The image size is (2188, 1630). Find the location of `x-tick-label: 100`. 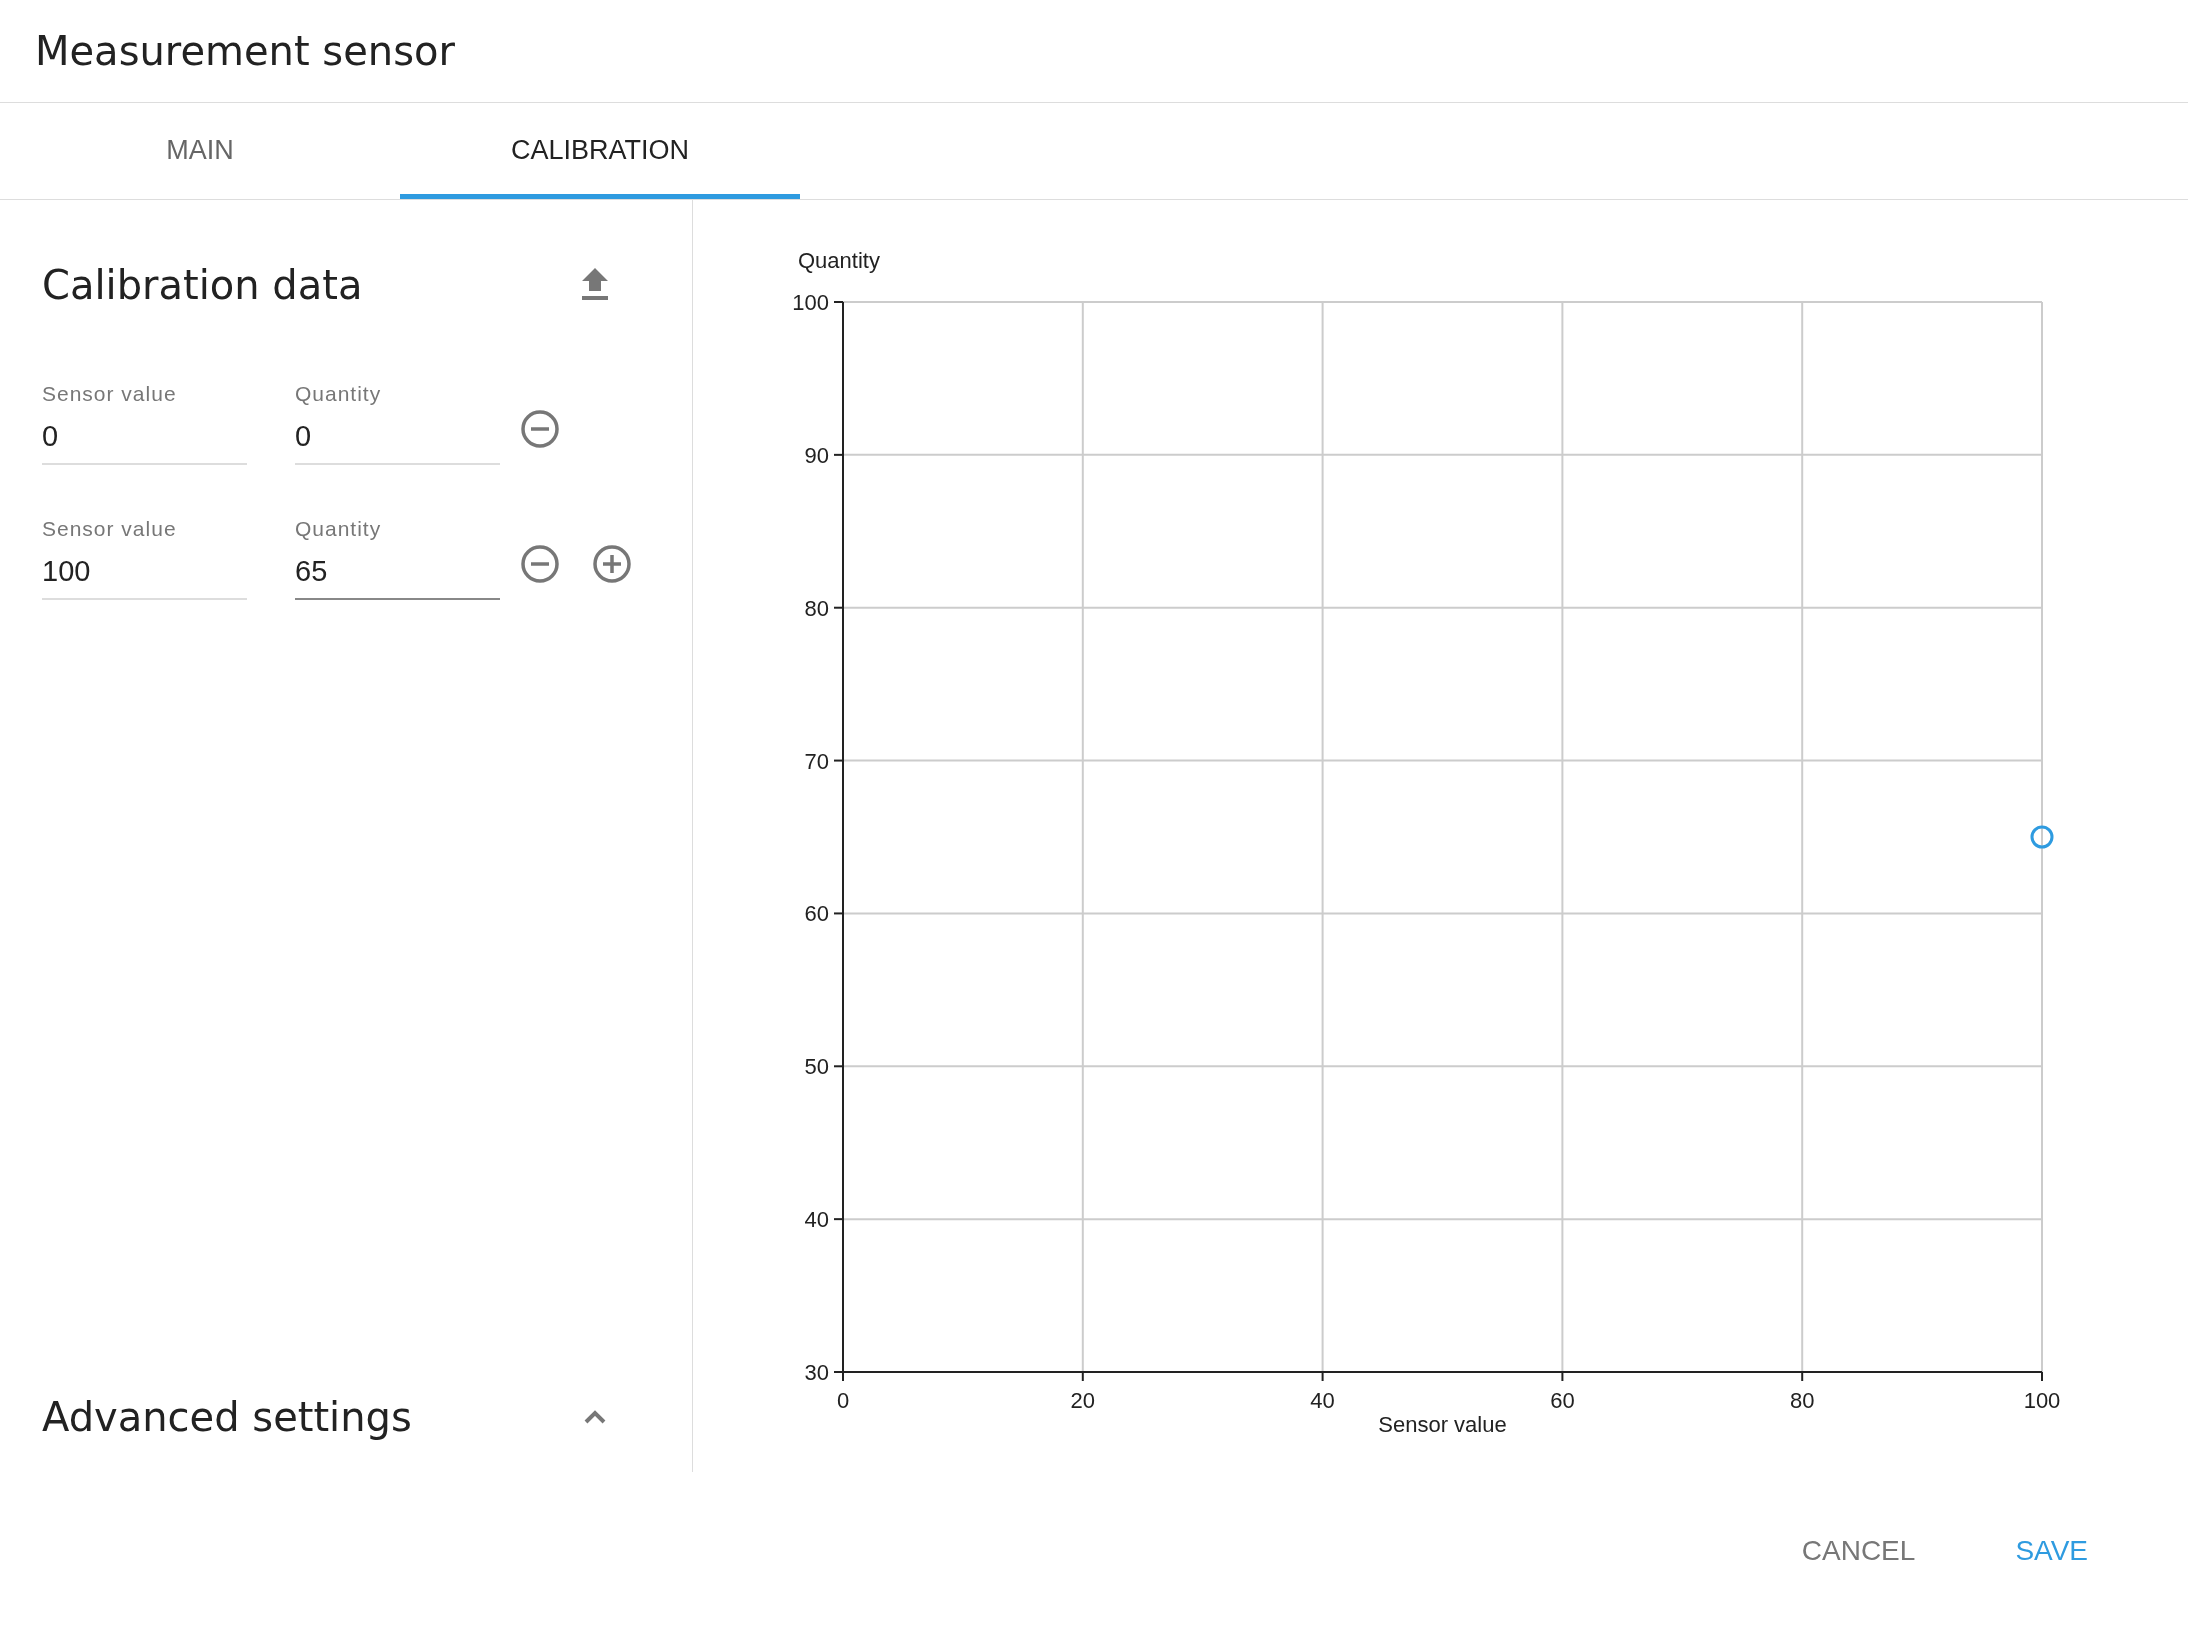

x-tick-label: 100 is located at coordinates (2042, 1400).